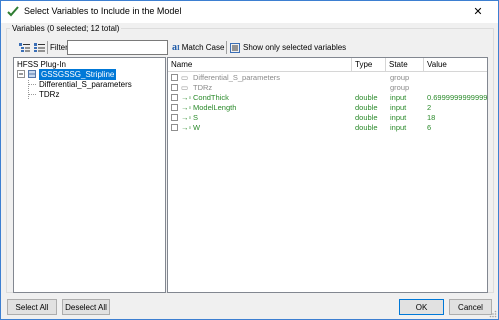 Image resolution: width=499 pixels, height=320 pixels. I want to click on grid-header: Name Type State Value, so click(327, 65).